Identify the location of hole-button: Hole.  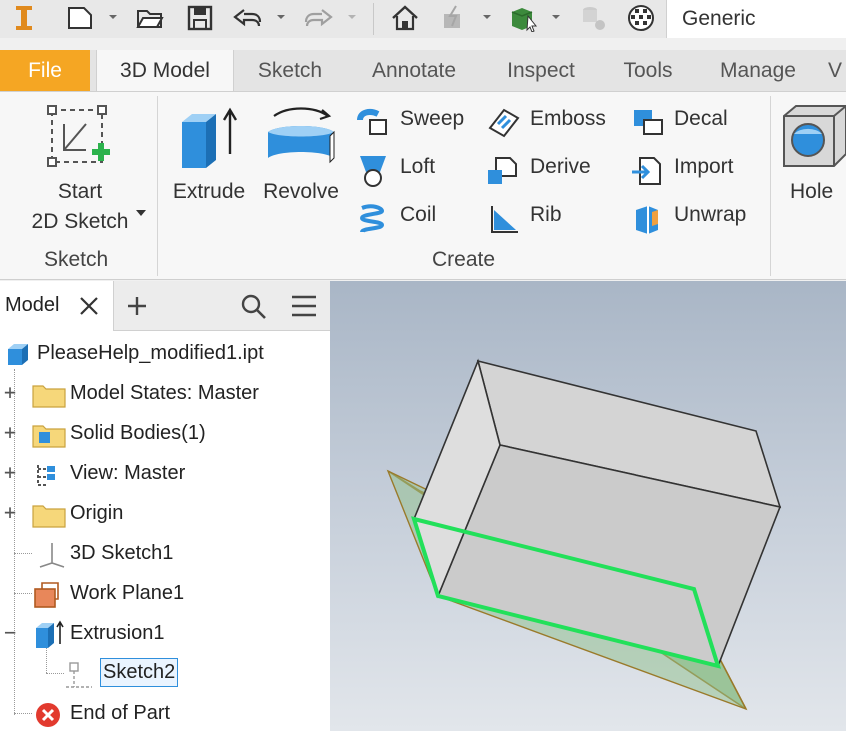
(812, 153).